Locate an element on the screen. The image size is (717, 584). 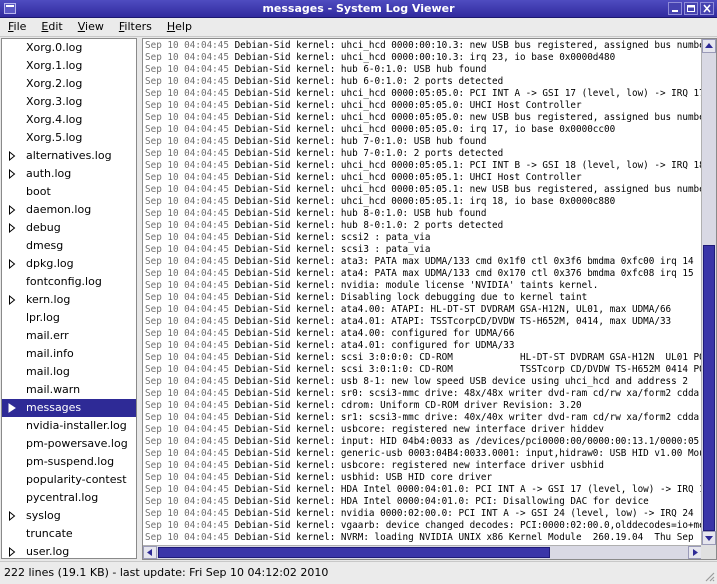
sidebar-item: nvidia-installer.log is located at coordinates (69, 426).